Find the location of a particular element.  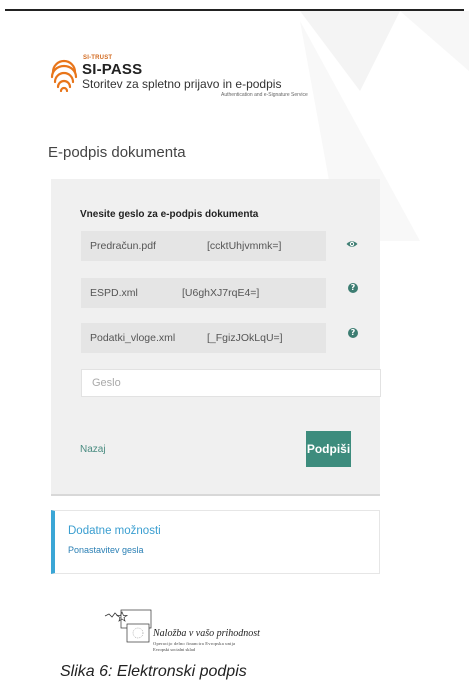

fingerprint-logo-icon is located at coordinates (64, 75).